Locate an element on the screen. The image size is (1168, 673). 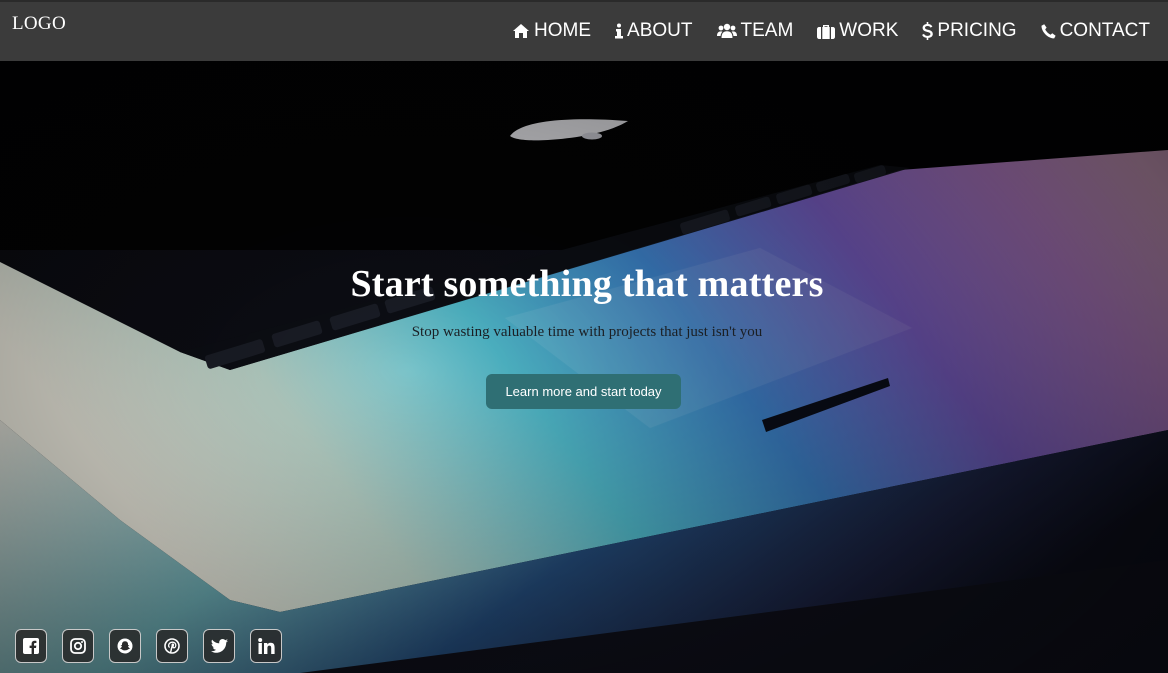
nav-item-label: TEAM is located at coordinates (767, 30).